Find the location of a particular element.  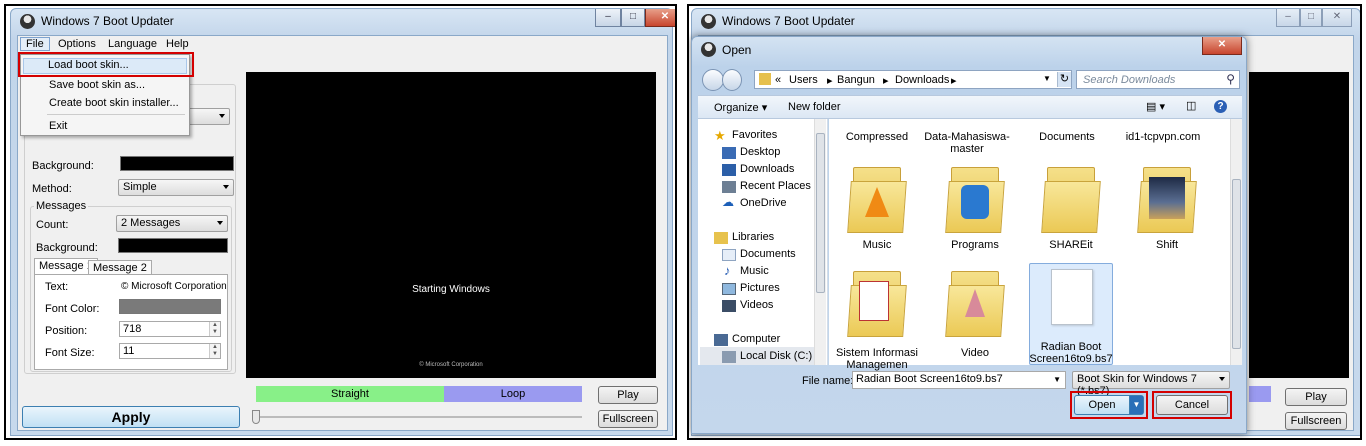

file-radian-boot-screen: Radian Boot Screen16to9.bs7 is located at coordinates (1071, 353).